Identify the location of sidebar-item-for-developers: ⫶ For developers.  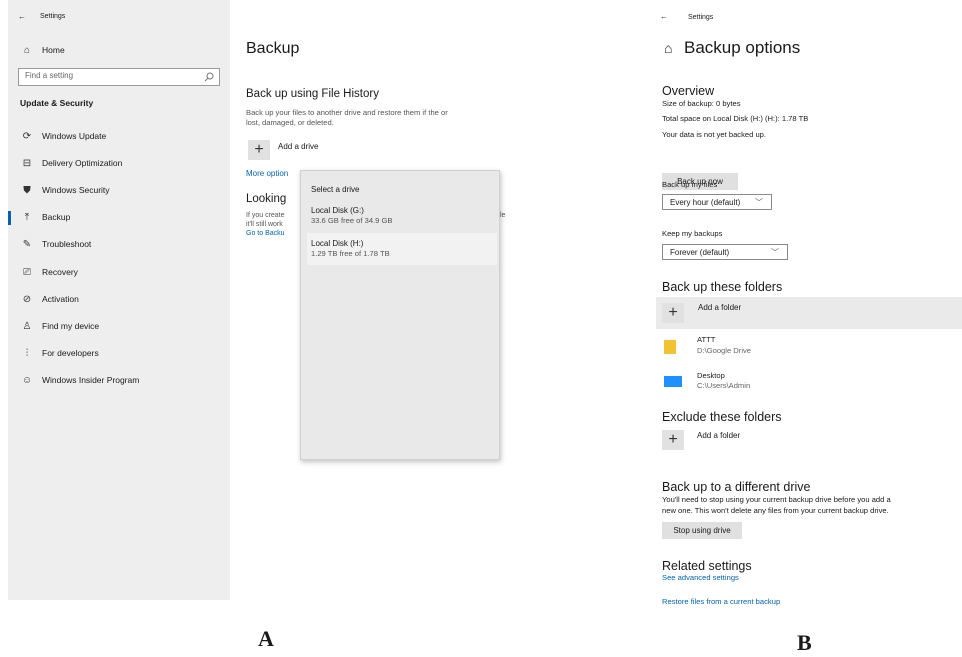
(59, 353).